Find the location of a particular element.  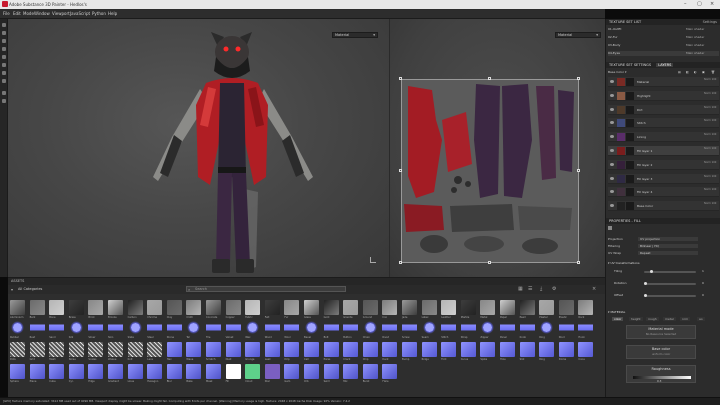

uv-handle-bottom is located at coordinates (489, 262).